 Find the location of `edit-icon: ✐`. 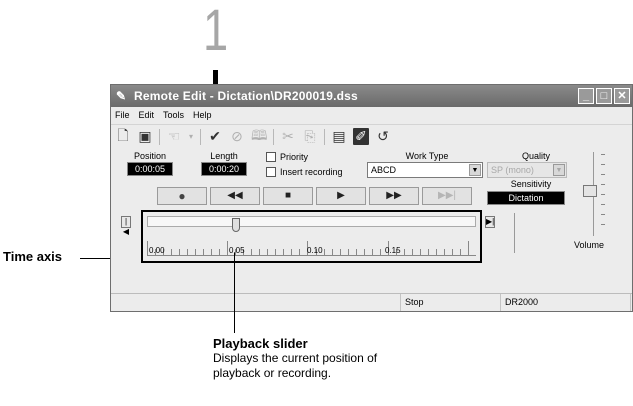

edit-icon: ✐ is located at coordinates (361, 136).